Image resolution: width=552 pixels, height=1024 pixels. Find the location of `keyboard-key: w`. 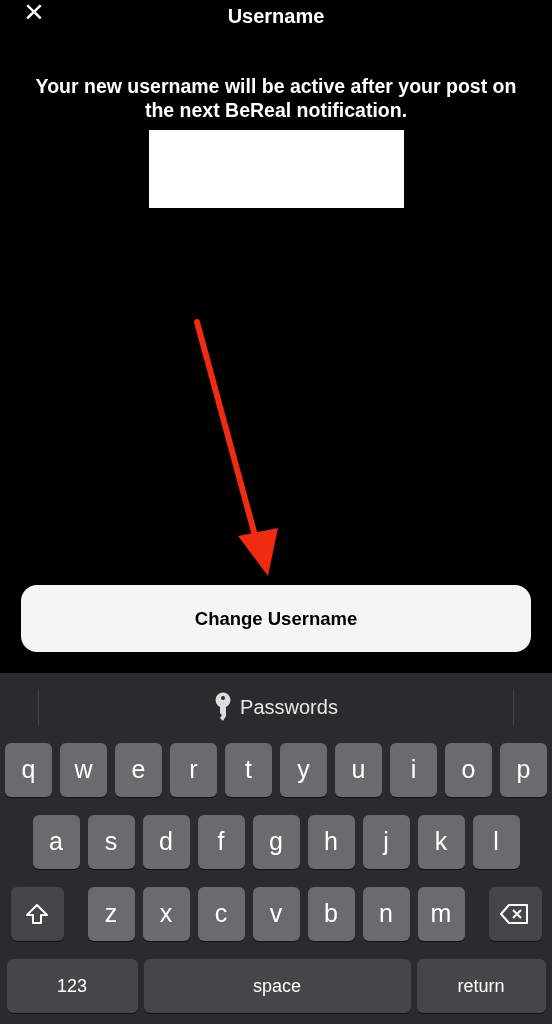

keyboard-key: w is located at coordinates (83, 770).